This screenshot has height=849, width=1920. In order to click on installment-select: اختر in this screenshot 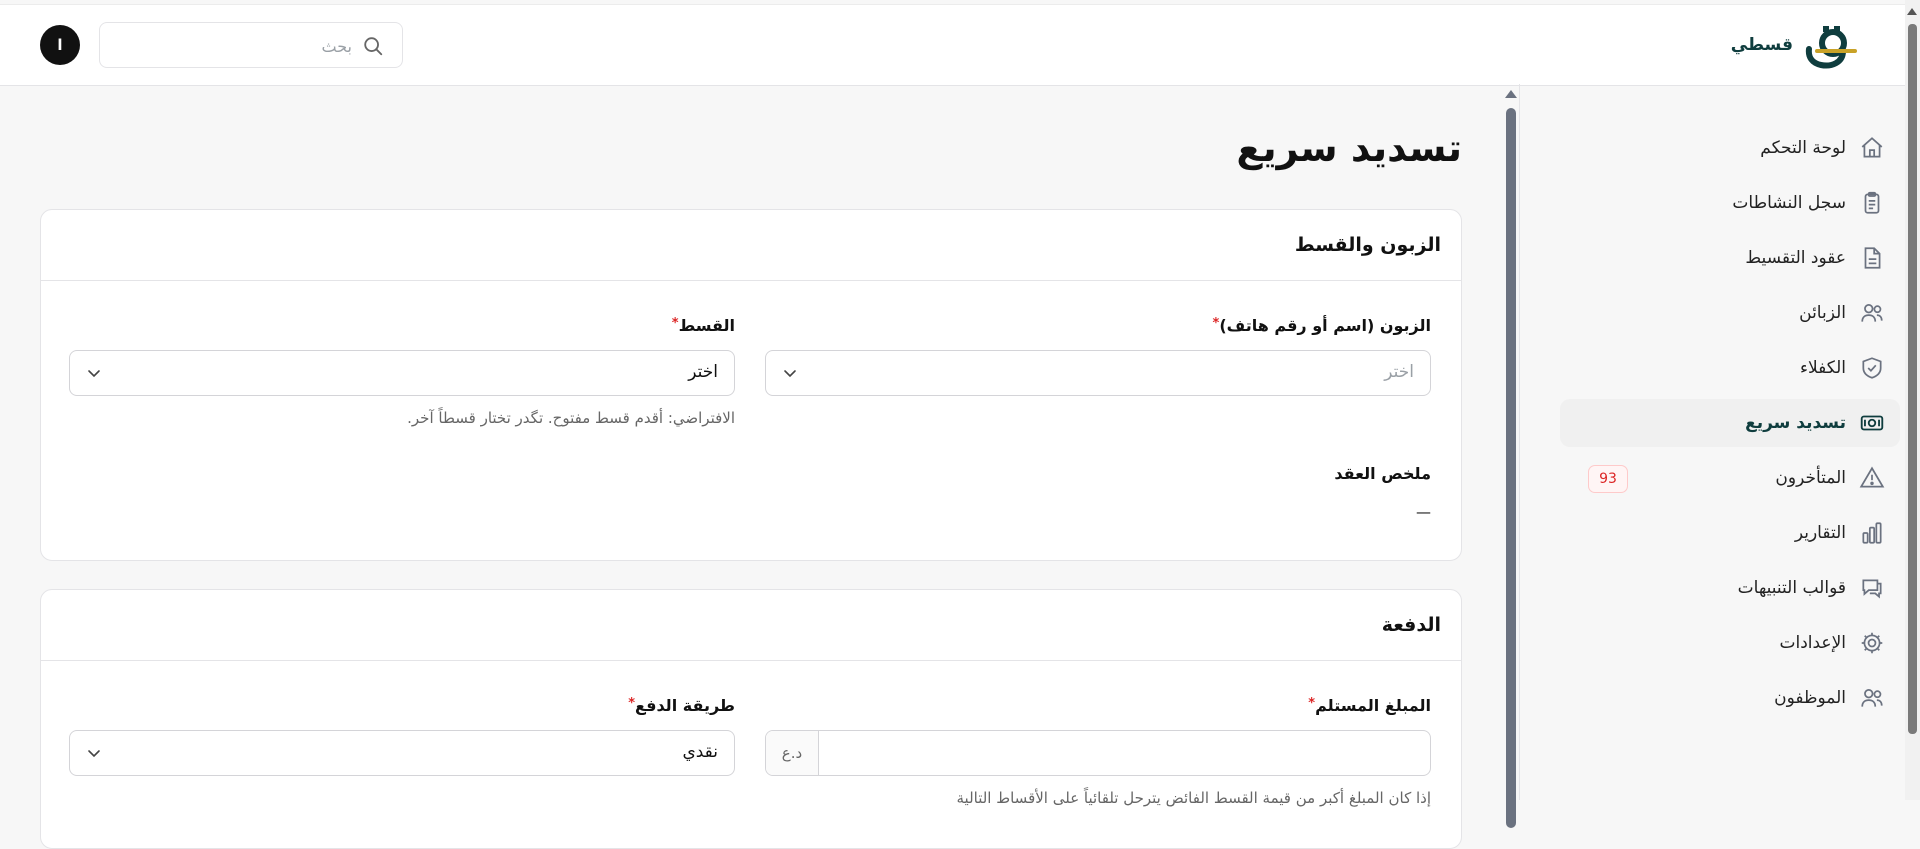, I will do `click(402, 373)`.